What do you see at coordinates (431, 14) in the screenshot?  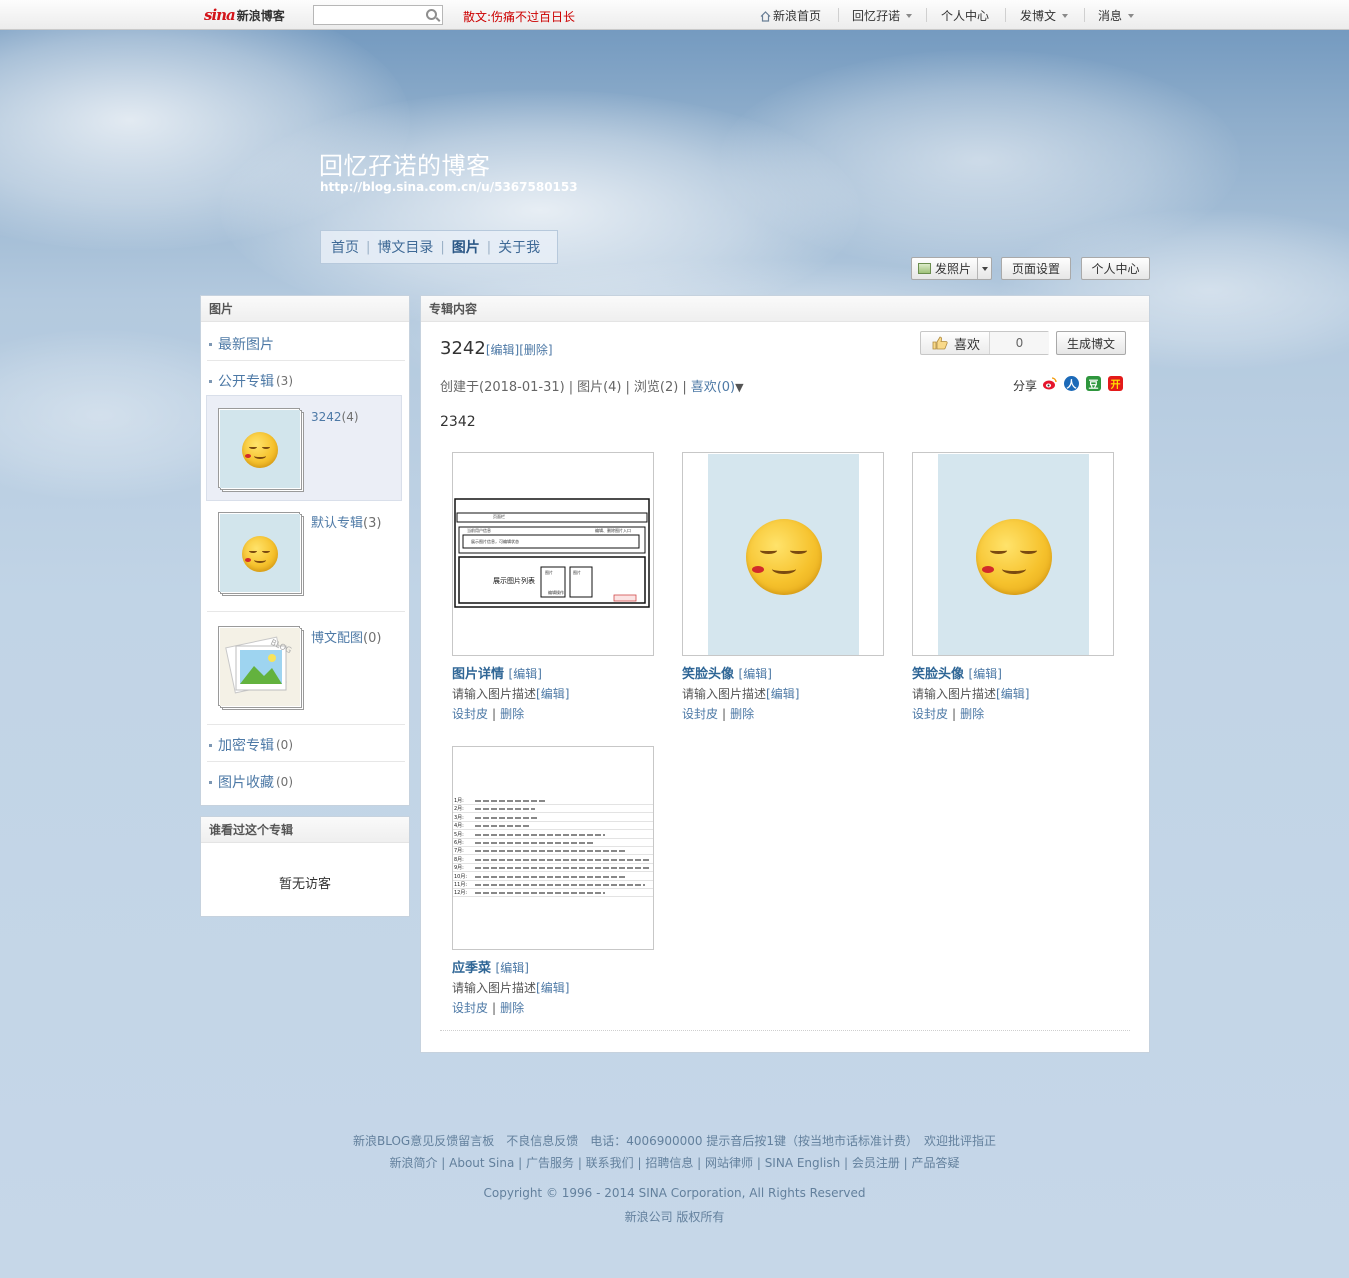 I see `search-icon` at bounding box center [431, 14].